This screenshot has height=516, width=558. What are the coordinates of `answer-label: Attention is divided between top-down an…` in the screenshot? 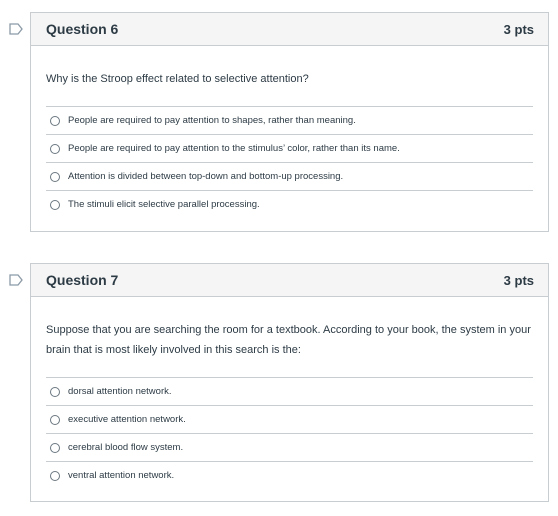 It's located at (206, 176).